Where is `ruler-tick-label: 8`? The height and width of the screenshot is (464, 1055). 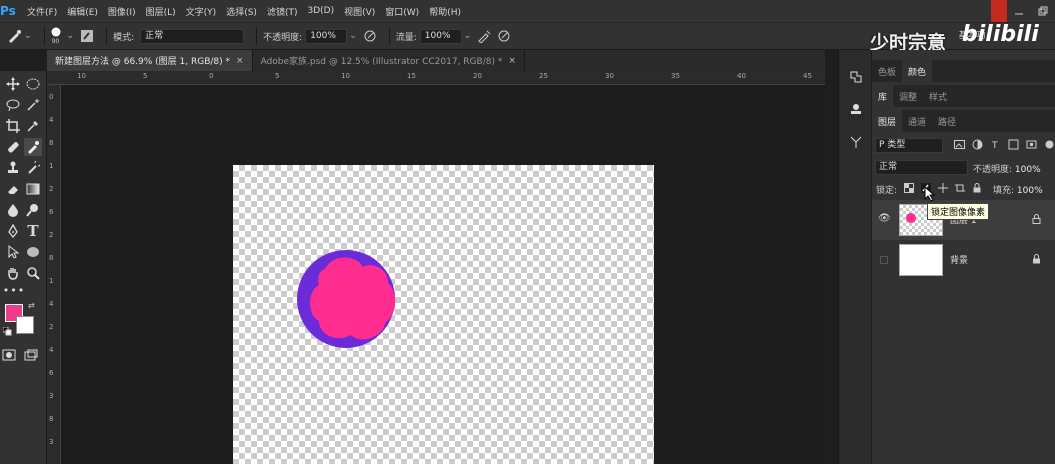 ruler-tick-label: 8 is located at coordinates (51, 419).